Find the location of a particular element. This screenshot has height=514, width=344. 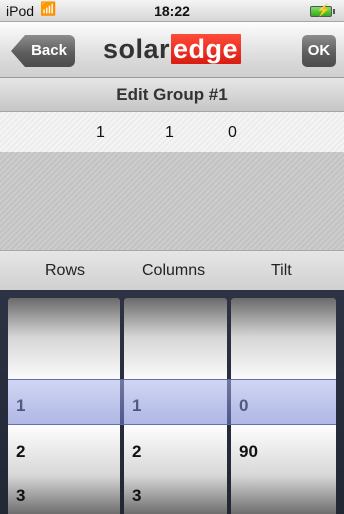

columns-value: 1 is located at coordinates (169, 132).